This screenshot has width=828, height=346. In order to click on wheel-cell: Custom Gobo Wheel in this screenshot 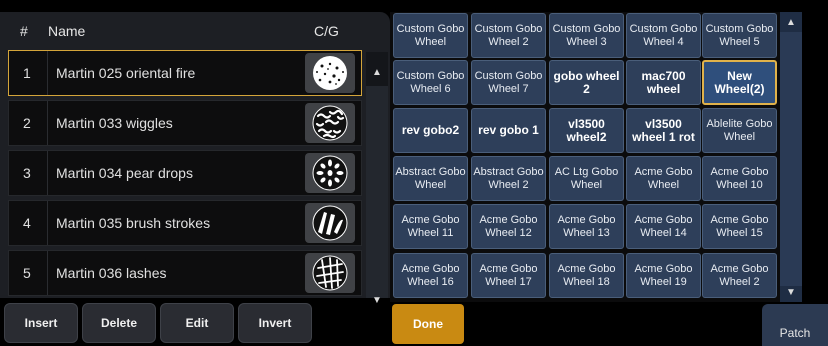, I will do `click(430, 35)`.